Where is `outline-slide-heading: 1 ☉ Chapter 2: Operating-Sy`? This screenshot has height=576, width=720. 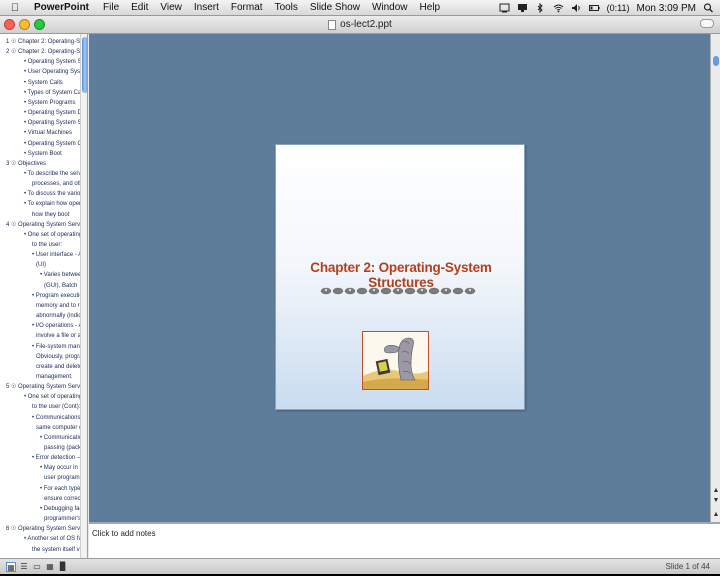 outline-slide-heading: 1 ☉ Chapter 2: Operating-Sy is located at coordinates (46, 42).